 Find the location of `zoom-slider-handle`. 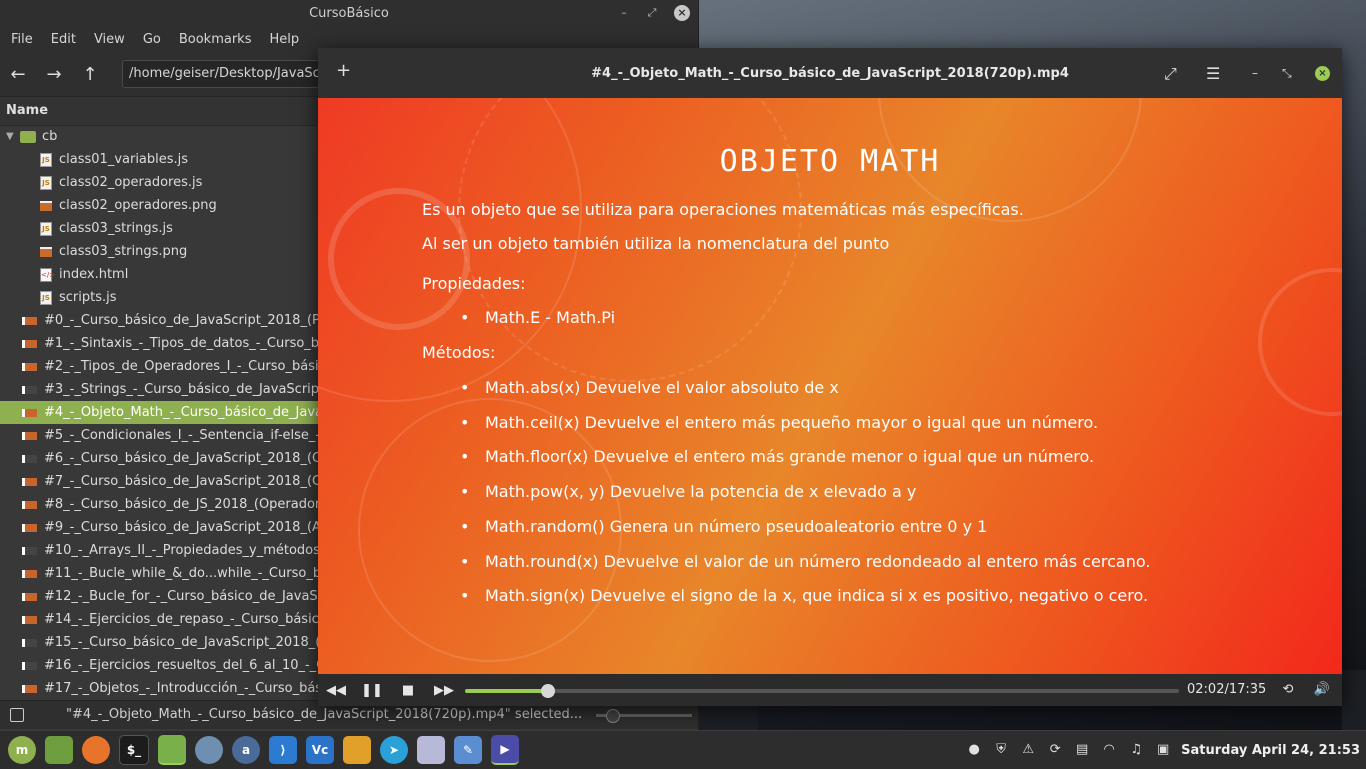

zoom-slider-handle is located at coordinates (613, 716).